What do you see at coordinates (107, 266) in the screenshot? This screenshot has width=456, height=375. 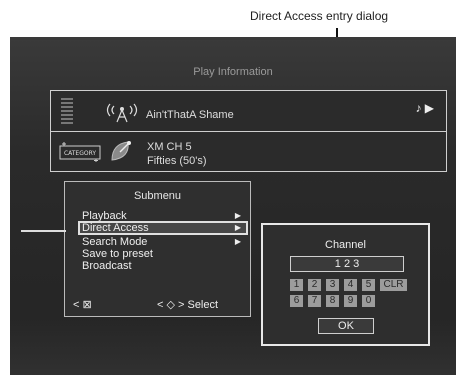 I see `submenu-item-label: Broadcast` at bounding box center [107, 266].